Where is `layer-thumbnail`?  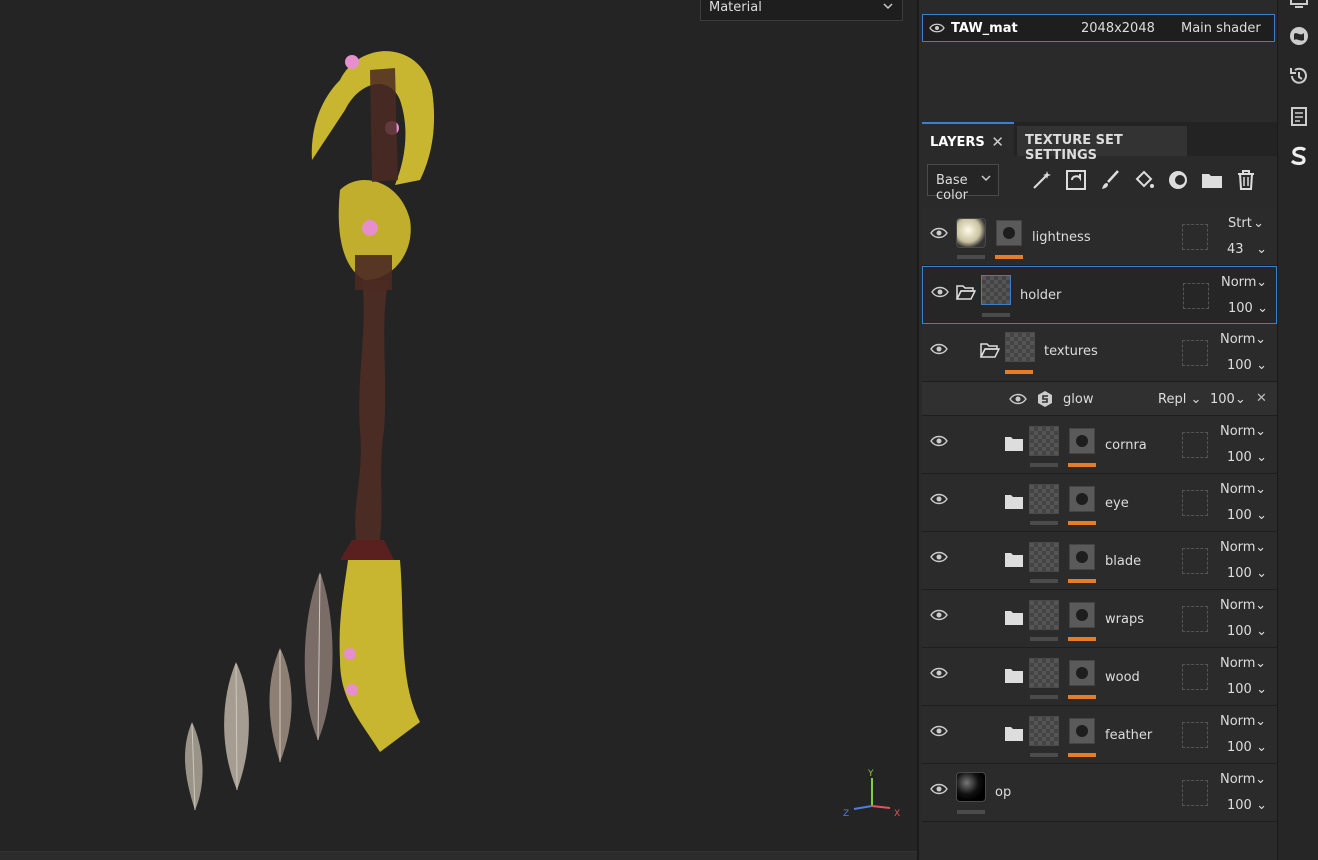 layer-thumbnail is located at coordinates (1044, 441).